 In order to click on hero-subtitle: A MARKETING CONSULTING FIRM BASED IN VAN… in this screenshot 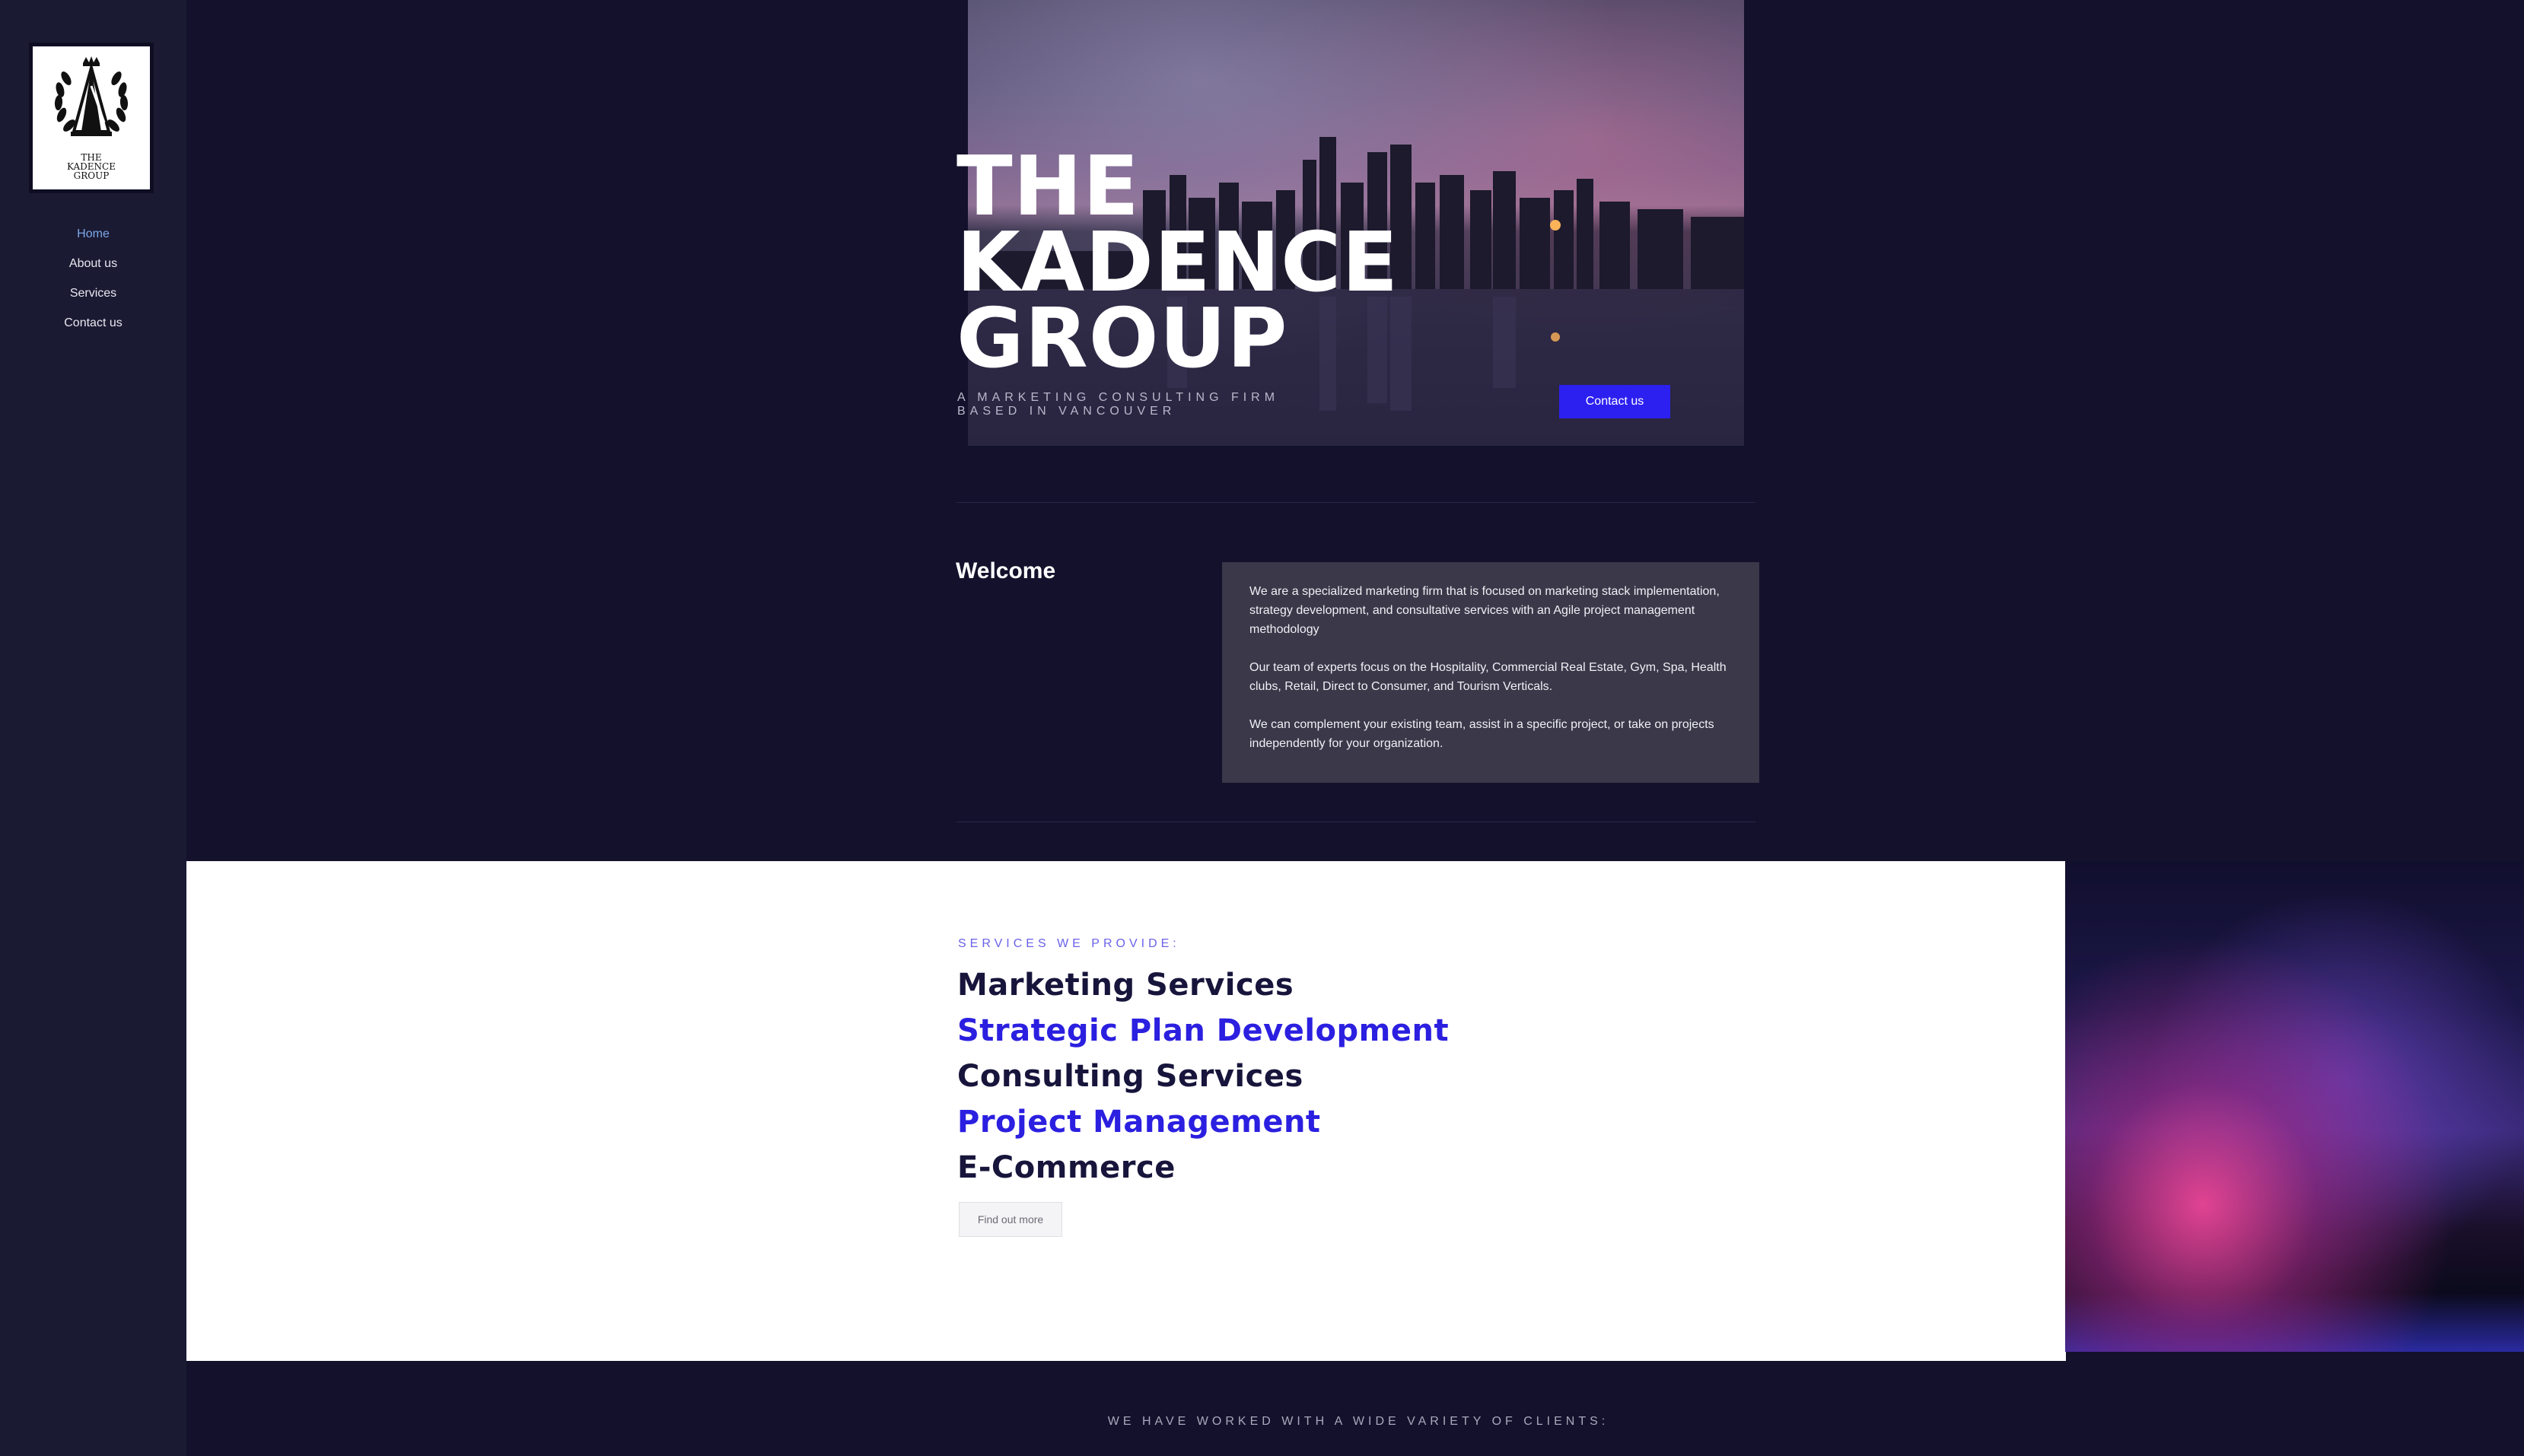, I will do `click(1118, 405)`.